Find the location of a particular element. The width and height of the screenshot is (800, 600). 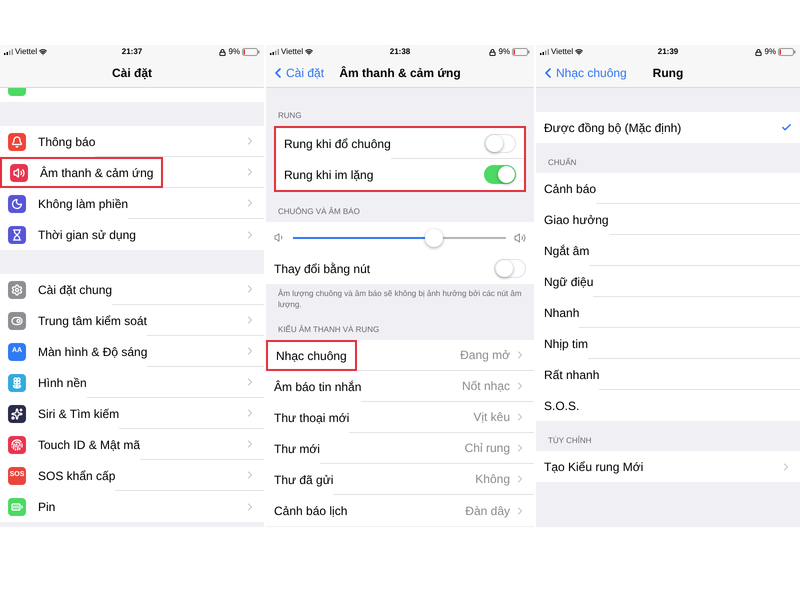

slider-thumb is located at coordinates (433, 237).